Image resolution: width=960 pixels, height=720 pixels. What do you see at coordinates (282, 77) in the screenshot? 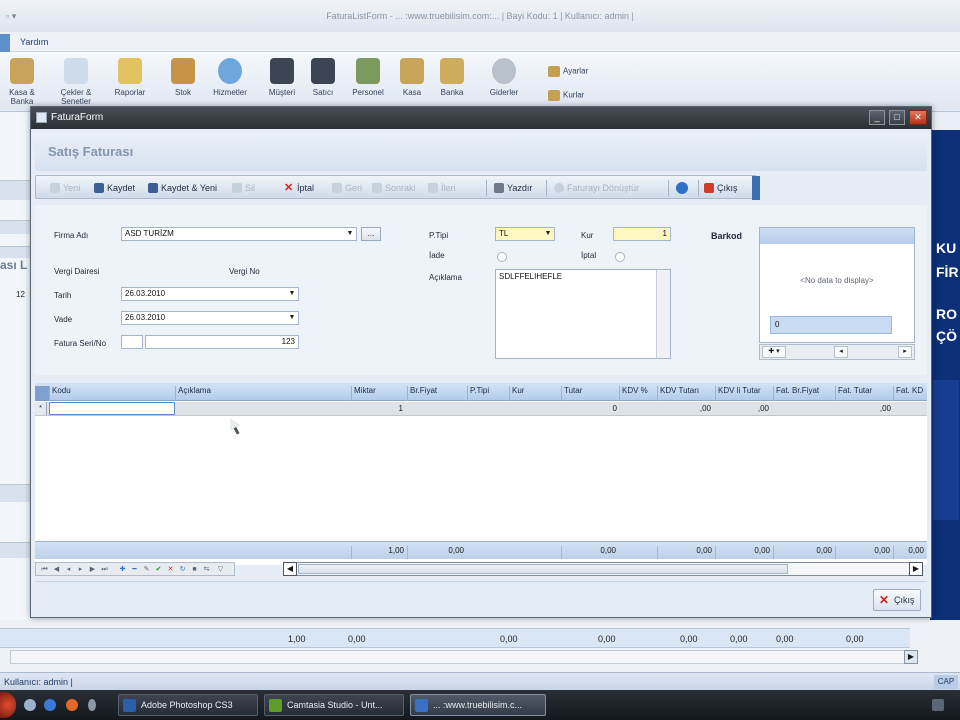
I see `ribbon-customer-button: Müşteri` at bounding box center [282, 77].